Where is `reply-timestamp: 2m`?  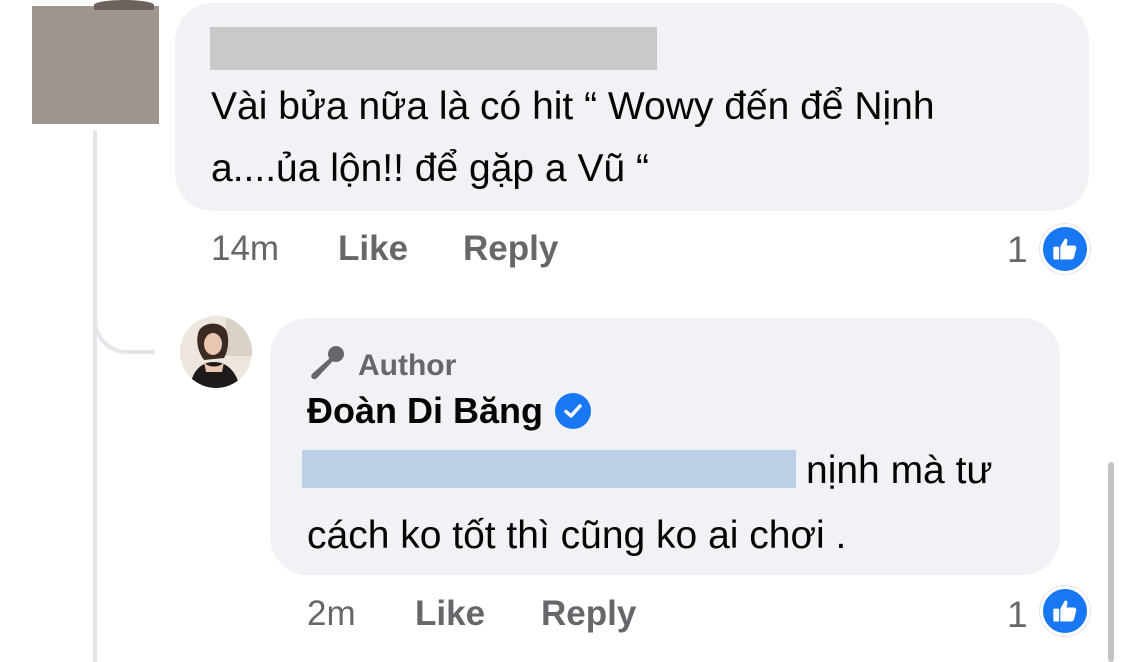 reply-timestamp: 2m is located at coordinates (331, 614).